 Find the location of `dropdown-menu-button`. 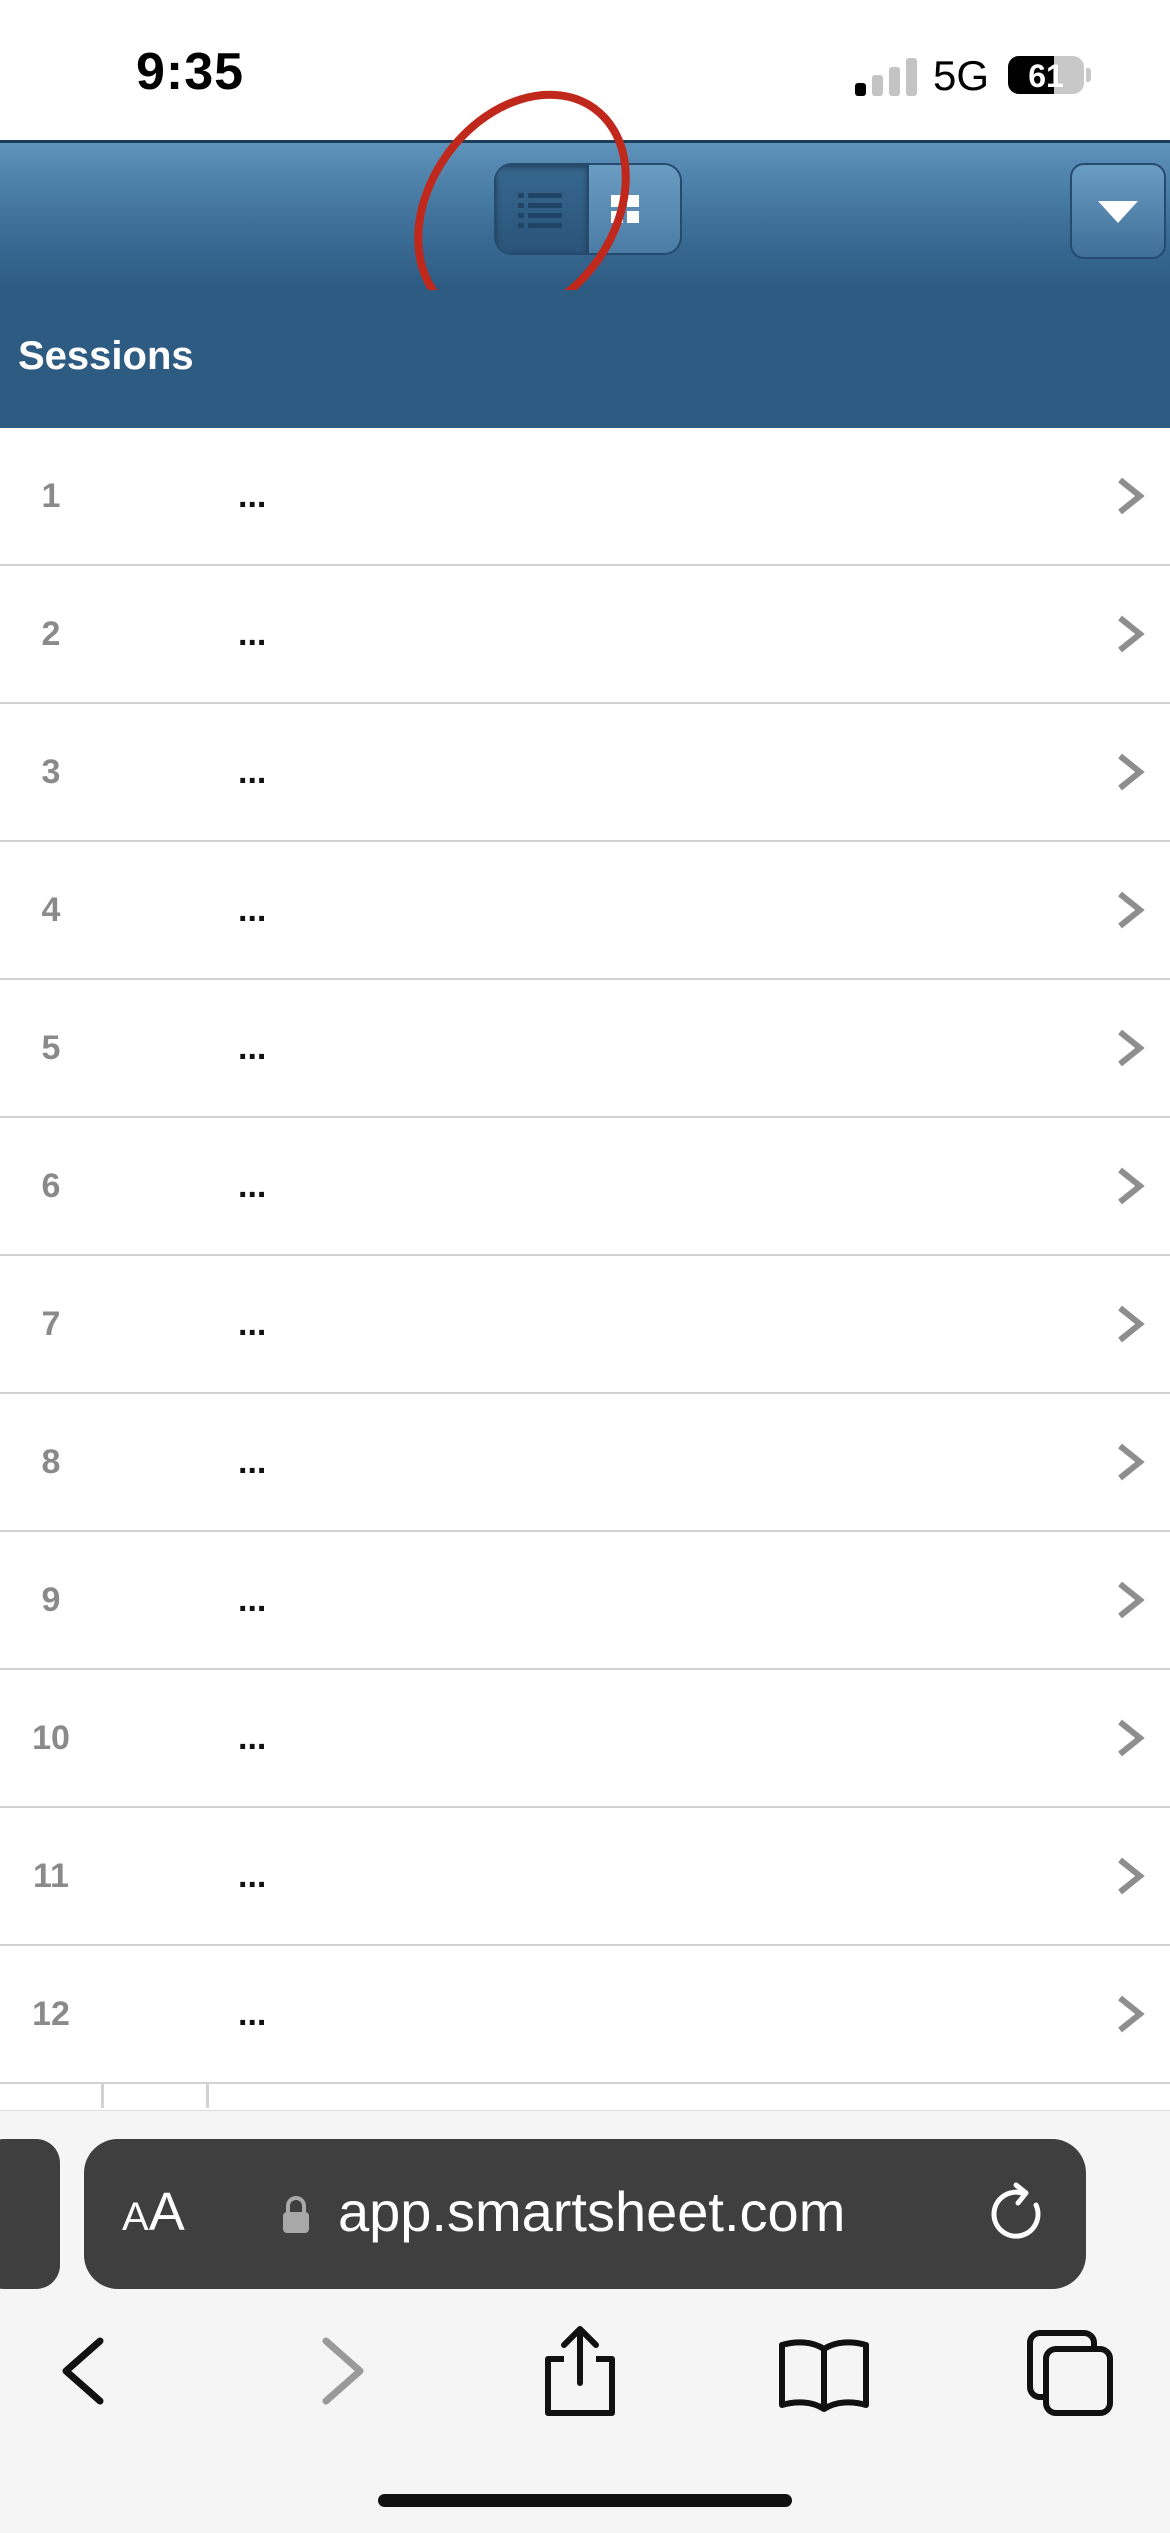

dropdown-menu-button is located at coordinates (1118, 211).